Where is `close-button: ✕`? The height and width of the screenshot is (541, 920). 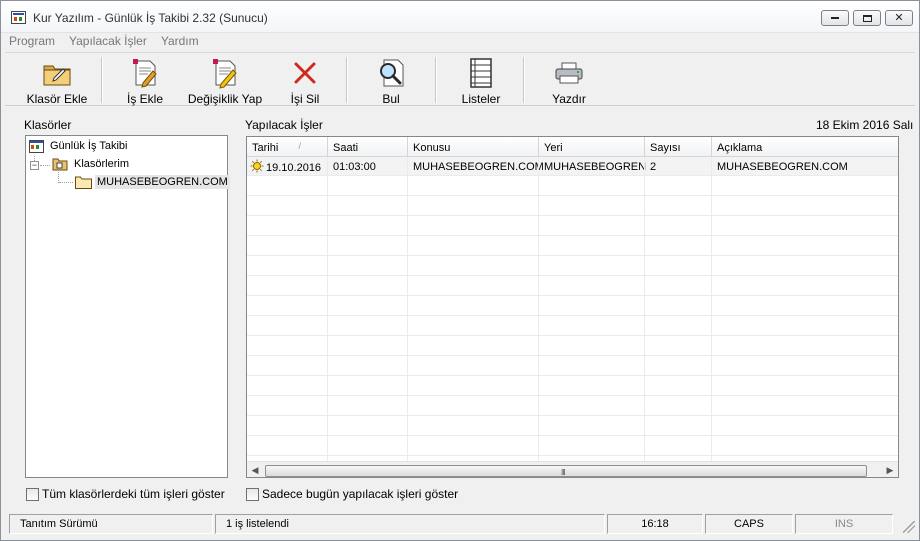
close-button: ✕ is located at coordinates (899, 18).